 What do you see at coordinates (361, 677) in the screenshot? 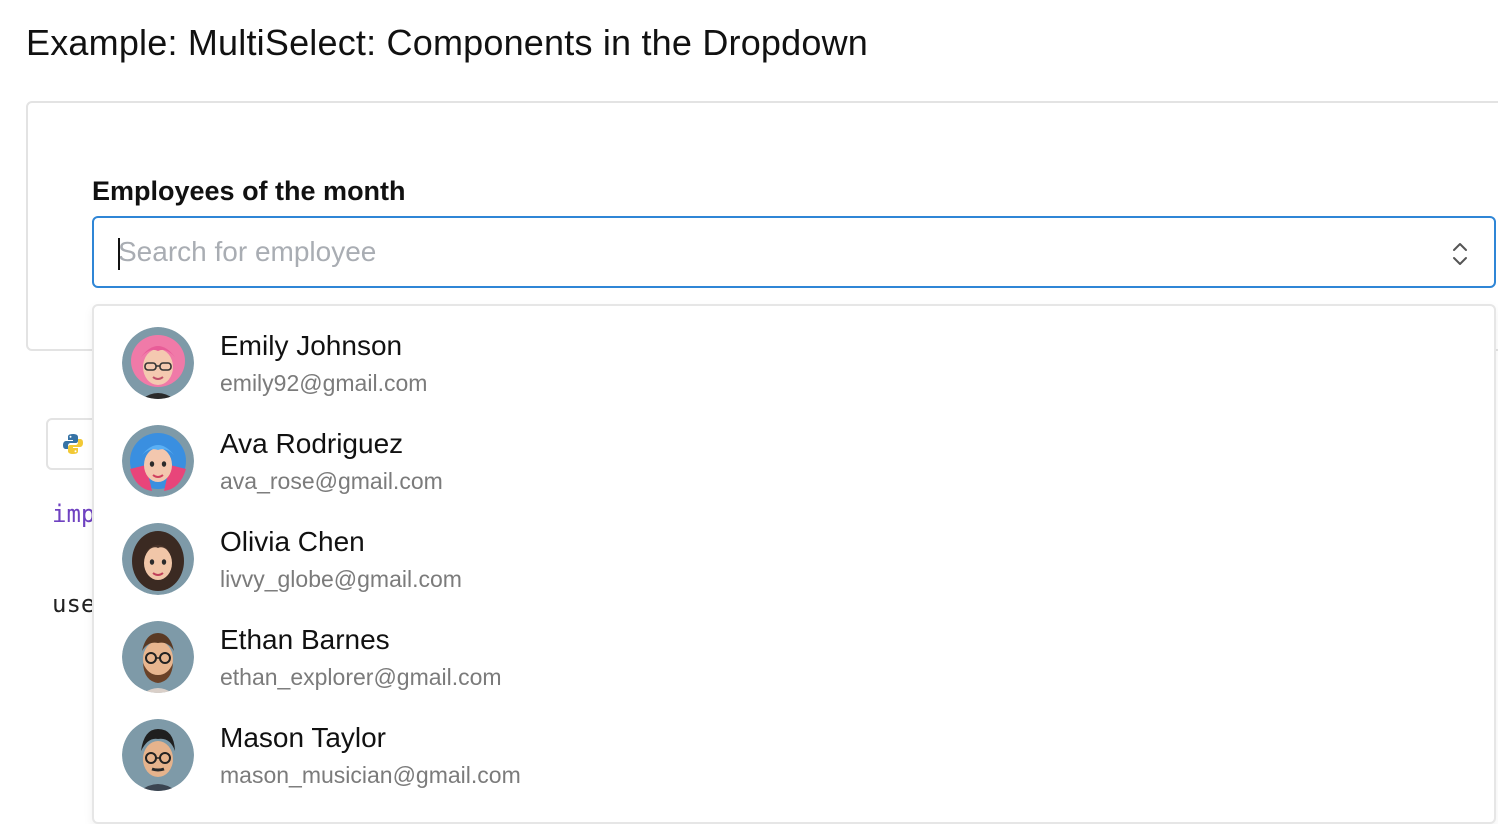
I see `employee-email: ethan_explorer@gmail.com` at bounding box center [361, 677].